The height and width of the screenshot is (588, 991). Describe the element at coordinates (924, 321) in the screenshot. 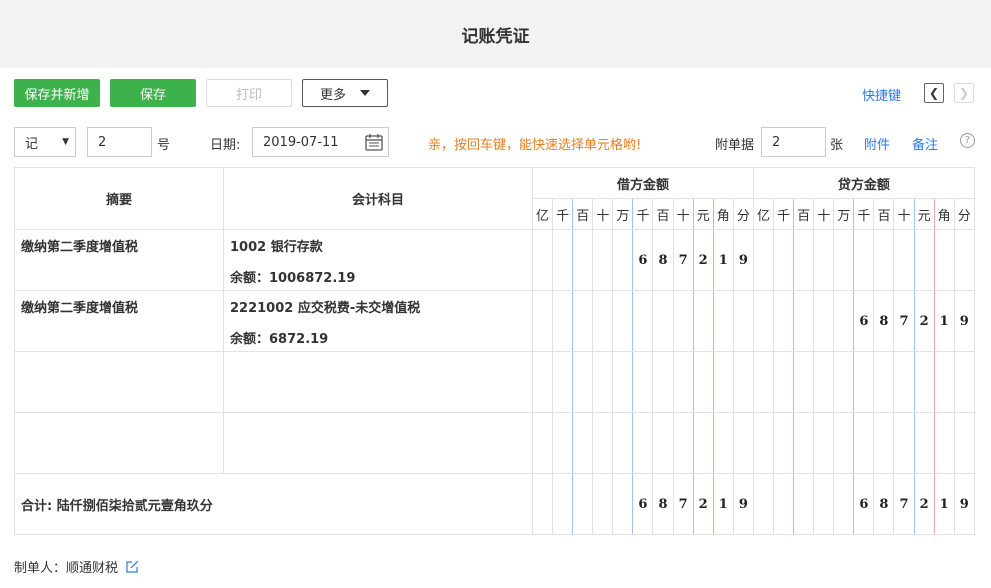

I see `credit-amount-digit: 2` at that location.